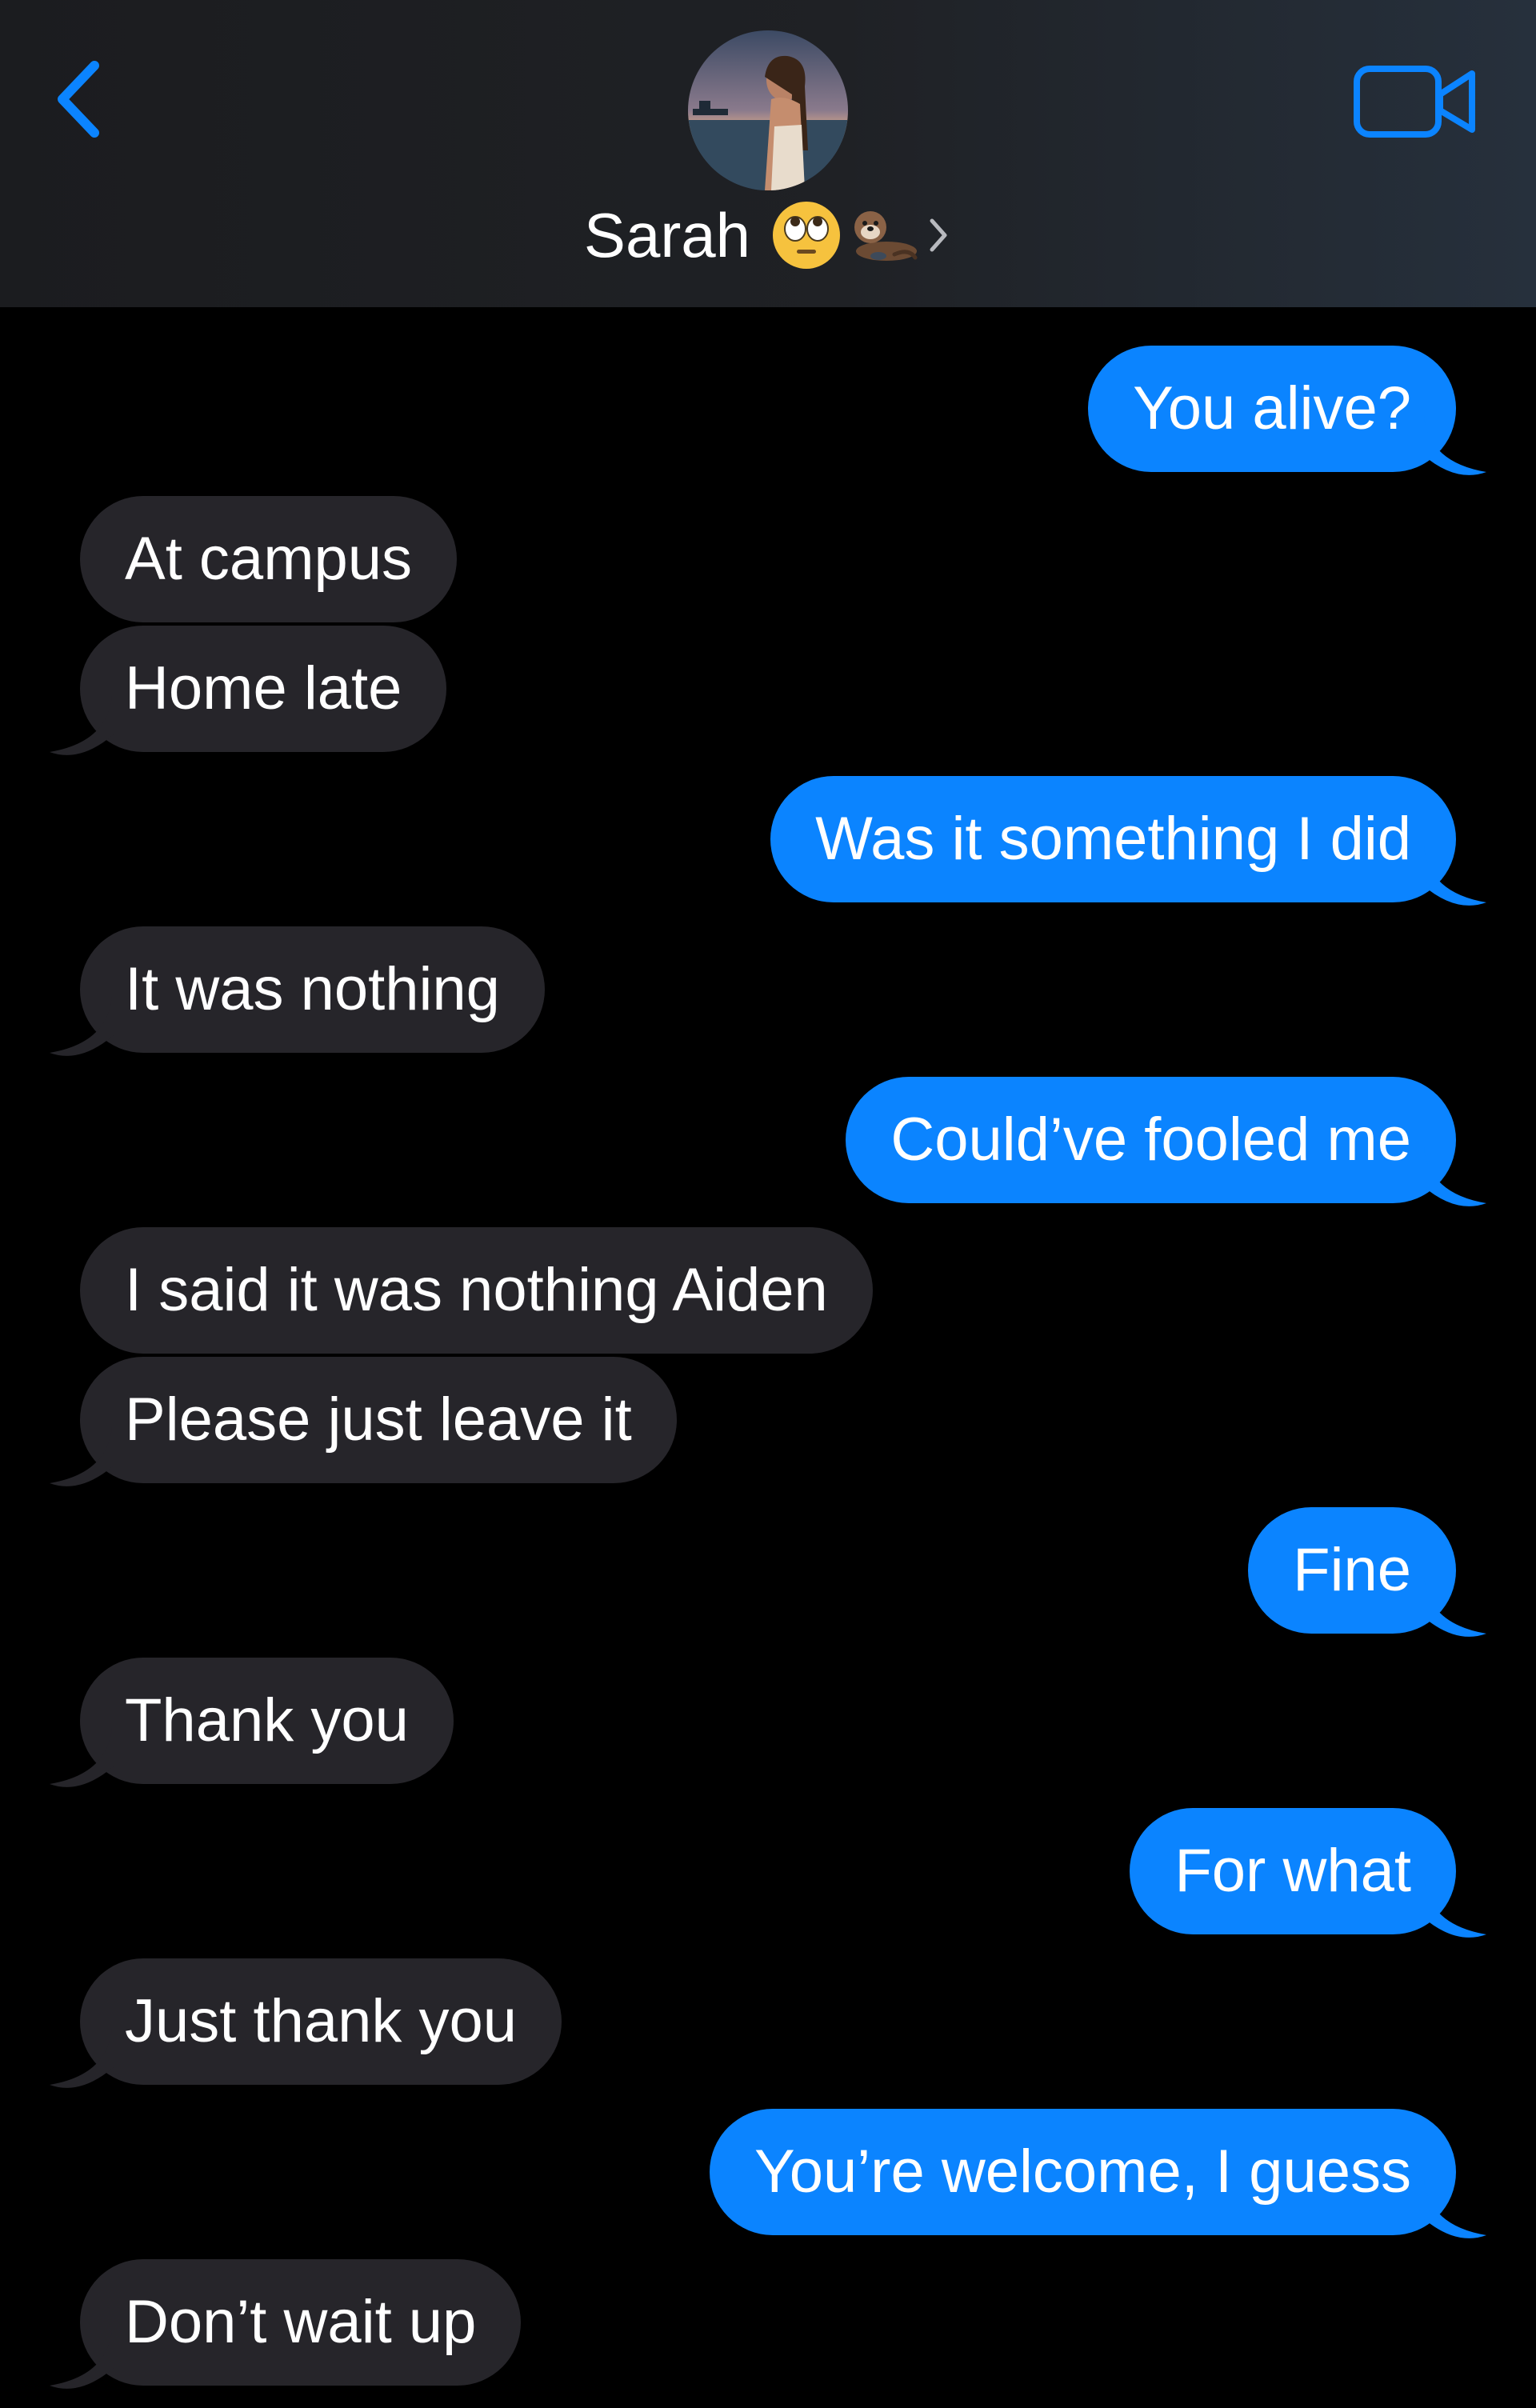 This screenshot has height=2408, width=1536. Describe the element at coordinates (768, 1873) in the screenshot. I see `message-row: For what` at that location.